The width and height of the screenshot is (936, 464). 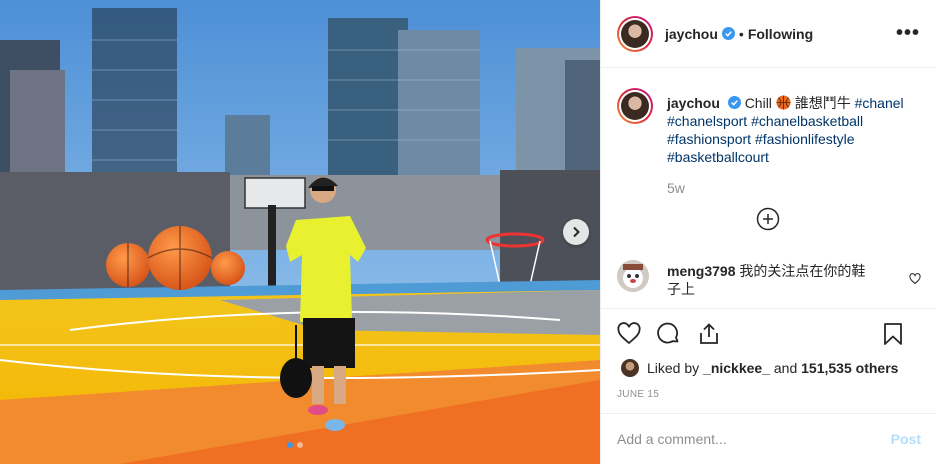 I want to click on next-photo-button, so click(x=576, y=232).